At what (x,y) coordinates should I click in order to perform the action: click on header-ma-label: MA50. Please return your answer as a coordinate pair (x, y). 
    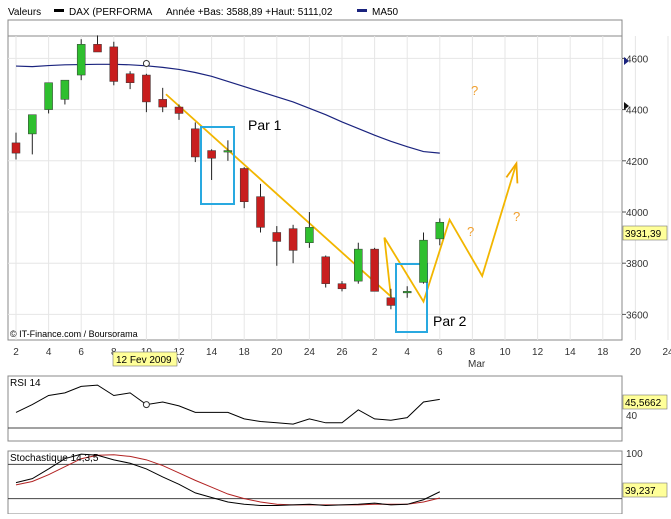
    Looking at the image, I should click on (385, 12).